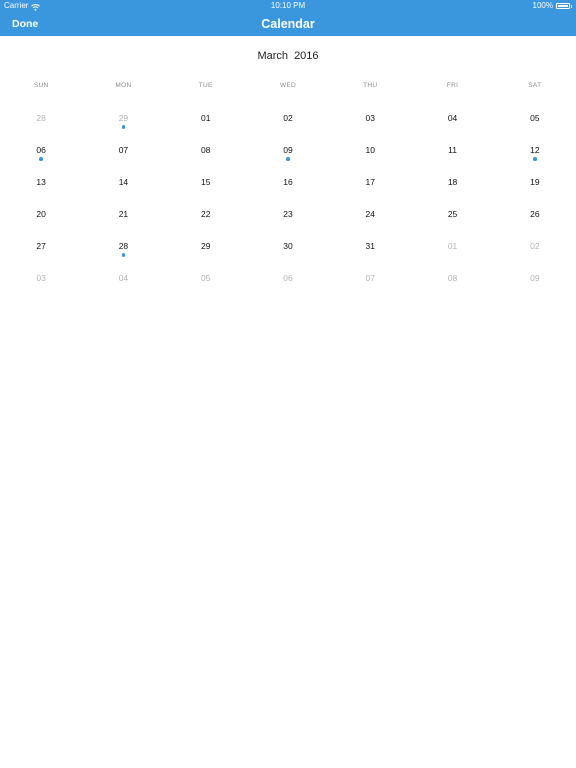 The height and width of the screenshot is (768, 576). Describe the element at coordinates (288, 6) in the screenshot. I see `status-bar: Carrier 10:10 PM 100%` at that location.